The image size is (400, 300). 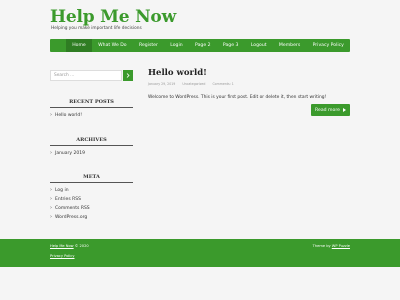 What do you see at coordinates (91, 208) in the screenshot?
I see `meta-comments-rss-link: Comments RSS` at bounding box center [91, 208].